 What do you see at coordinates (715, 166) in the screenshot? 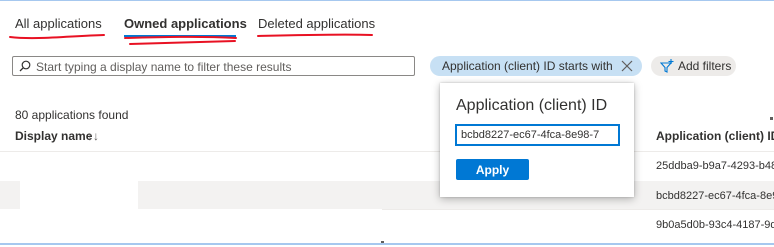
I see `table-row-app-id: 25ddba9-b9a7-4293-b481` at bounding box center [715, 166].